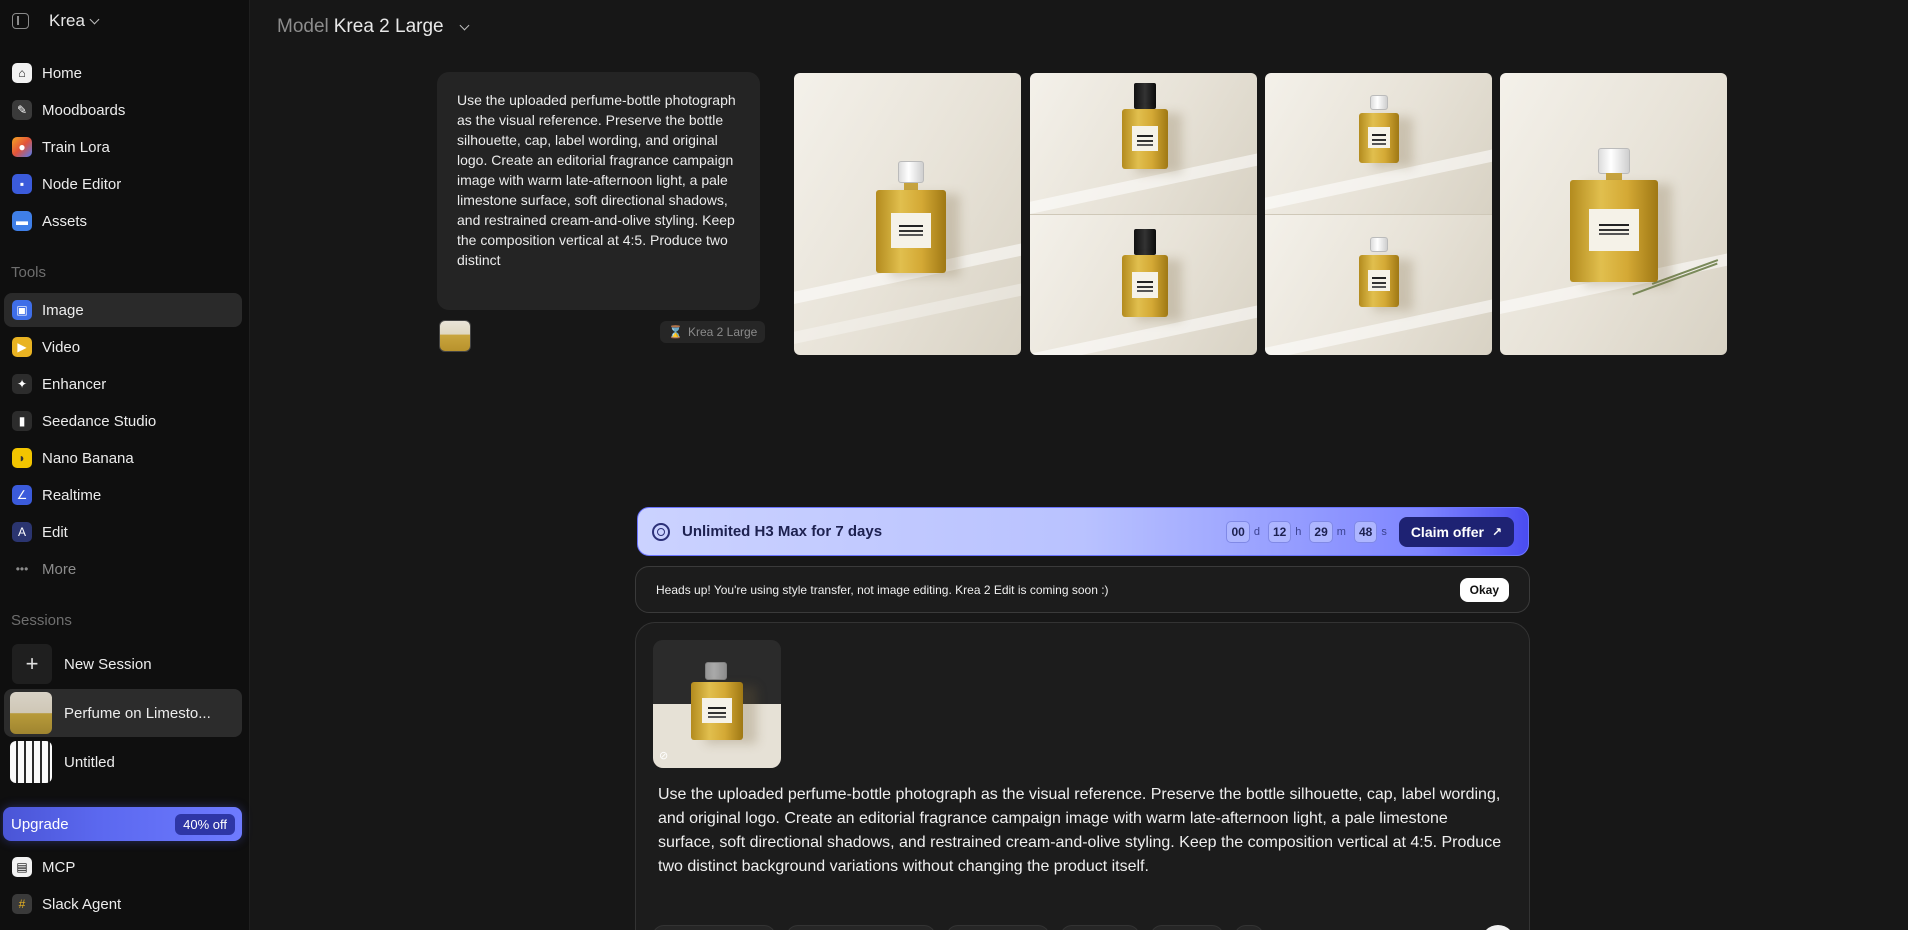  I want to click on tool-enhancer-label: Enhancer, so click(74, 384).